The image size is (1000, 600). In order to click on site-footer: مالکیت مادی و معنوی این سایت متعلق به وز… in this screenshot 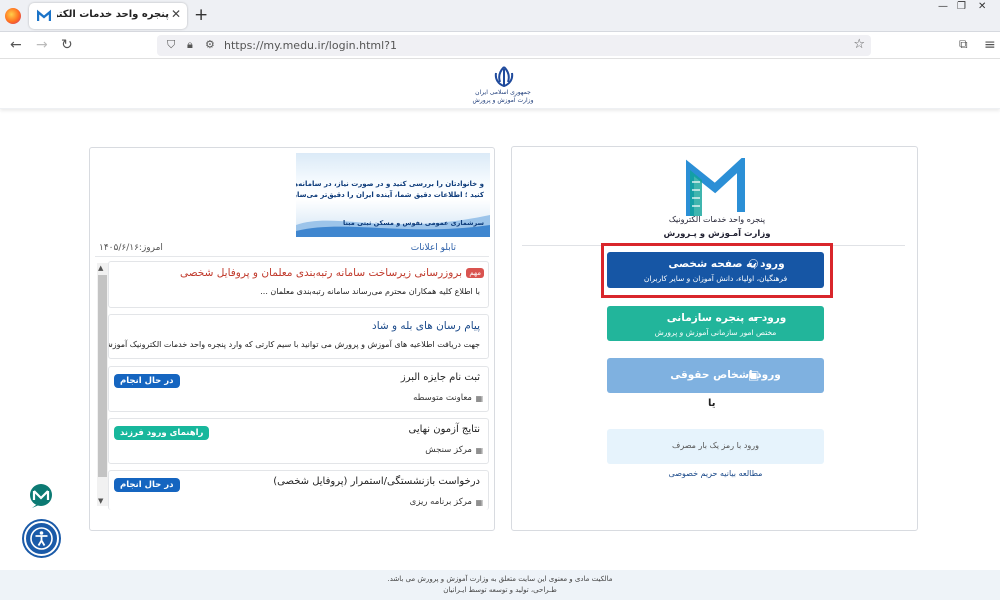, I will do `click(500, 585)`.